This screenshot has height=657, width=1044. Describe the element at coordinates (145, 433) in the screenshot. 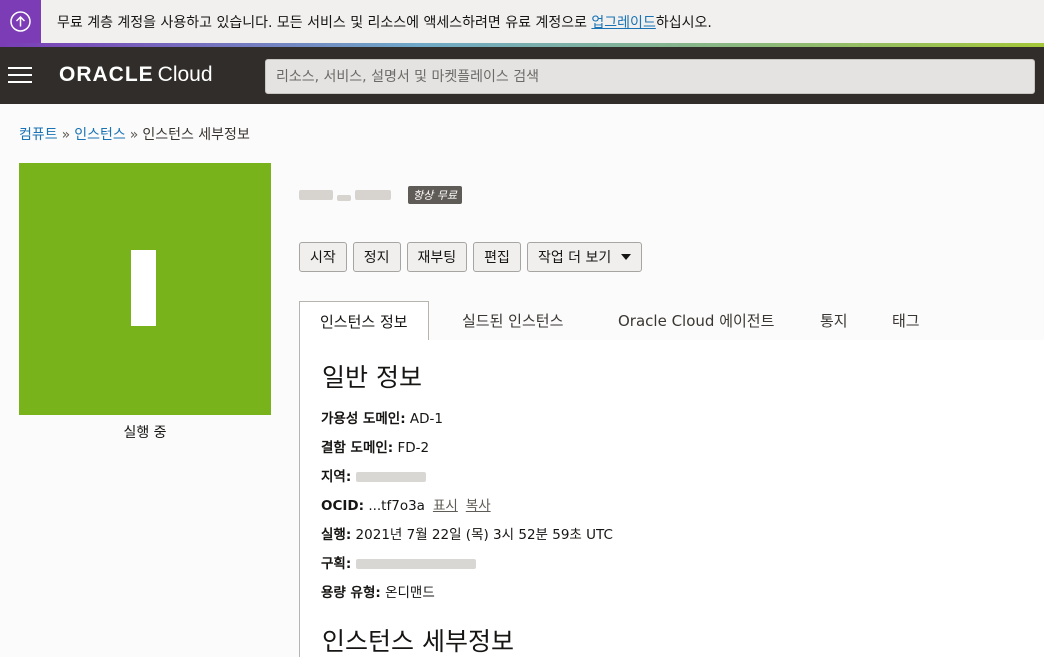

I see `instance-status-label: 실행 중` at that location.